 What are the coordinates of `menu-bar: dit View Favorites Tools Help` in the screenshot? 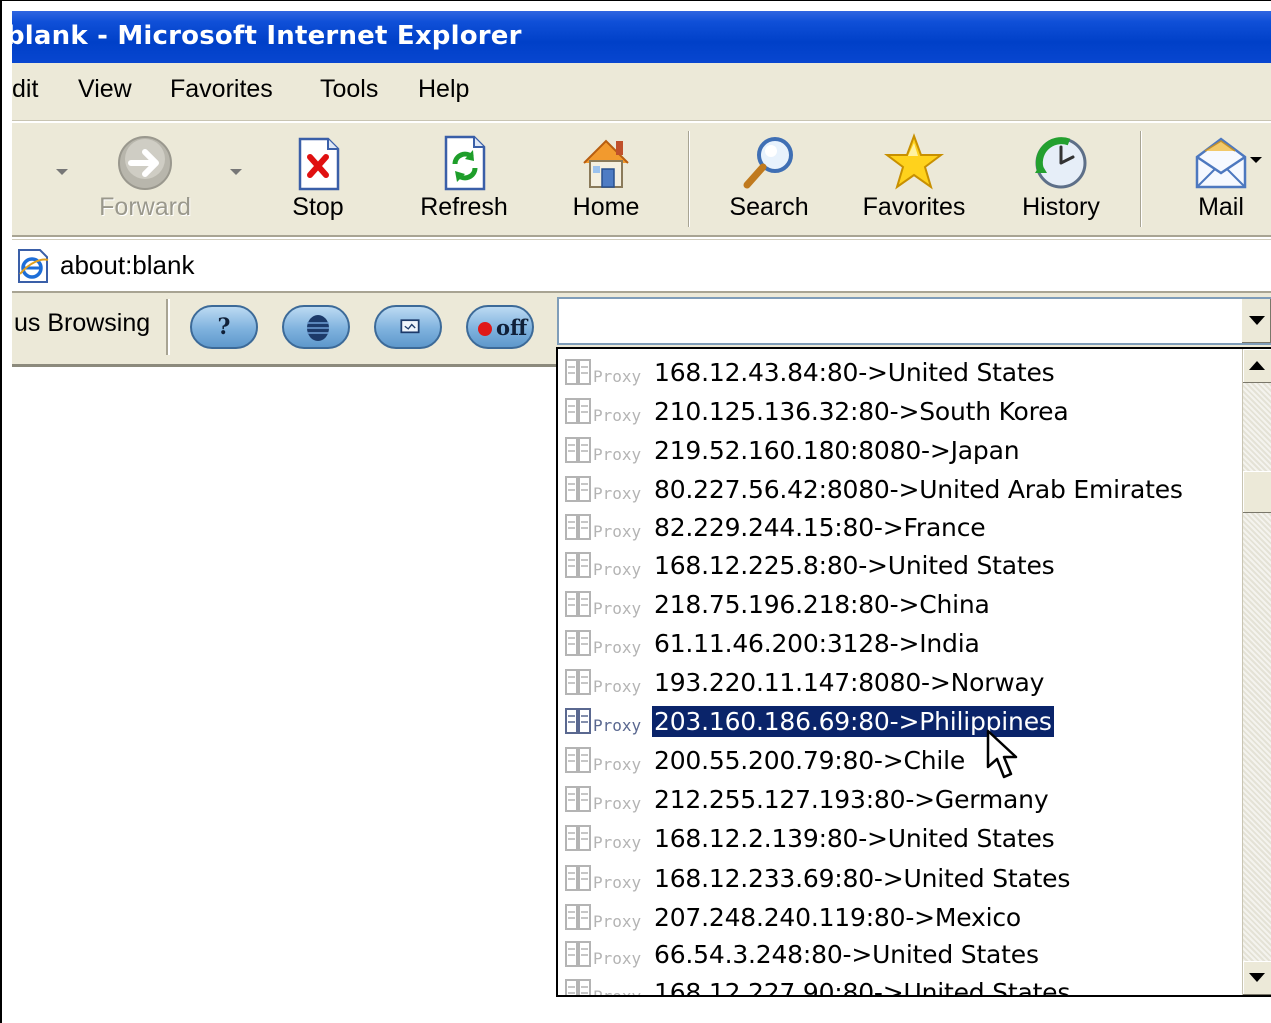 It's located at (641, 92).